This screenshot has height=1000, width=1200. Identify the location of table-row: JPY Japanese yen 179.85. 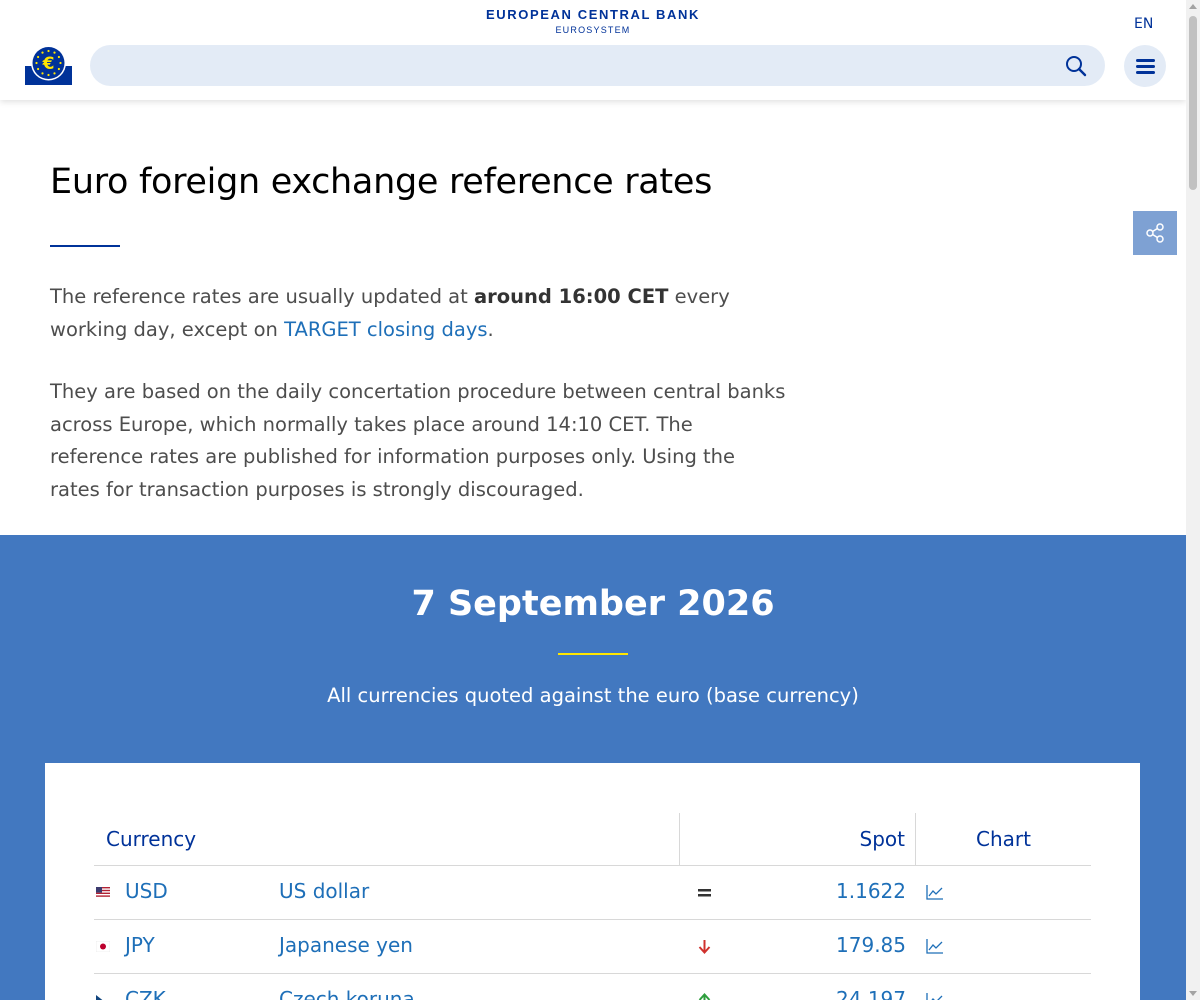
(592, 946).